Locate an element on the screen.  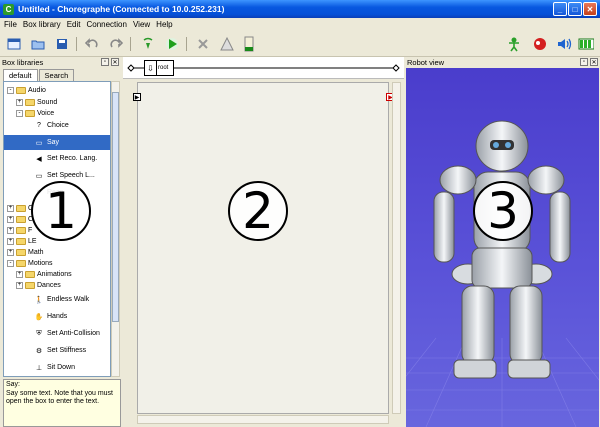
root-node: ⇩ root is located at coordinates (159, 68).